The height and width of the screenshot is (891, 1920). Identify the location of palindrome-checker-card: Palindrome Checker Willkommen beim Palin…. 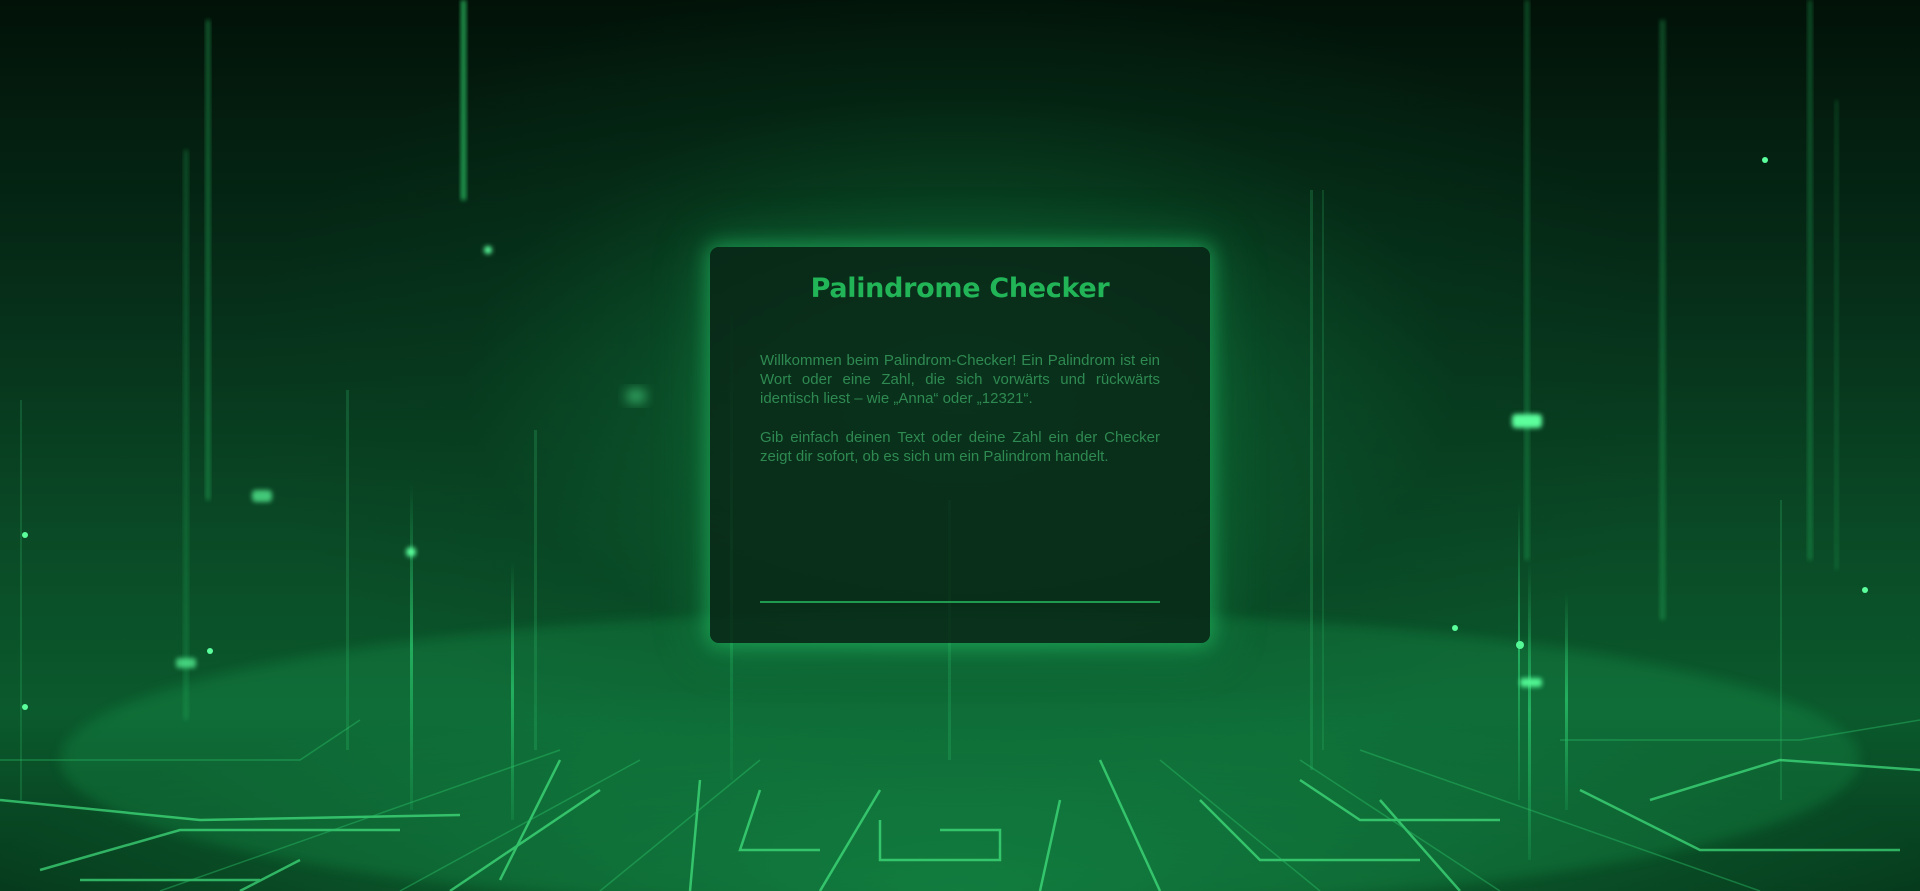
(960, 445).